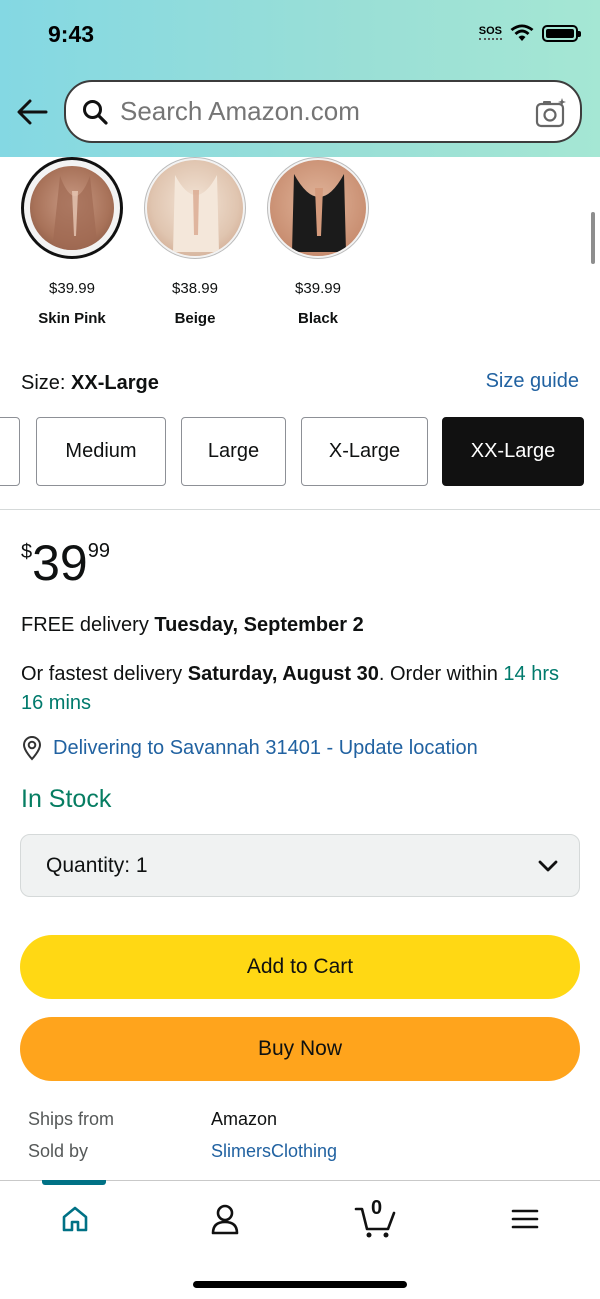  I want to click on chevron-down-icon, so click(548, 866).